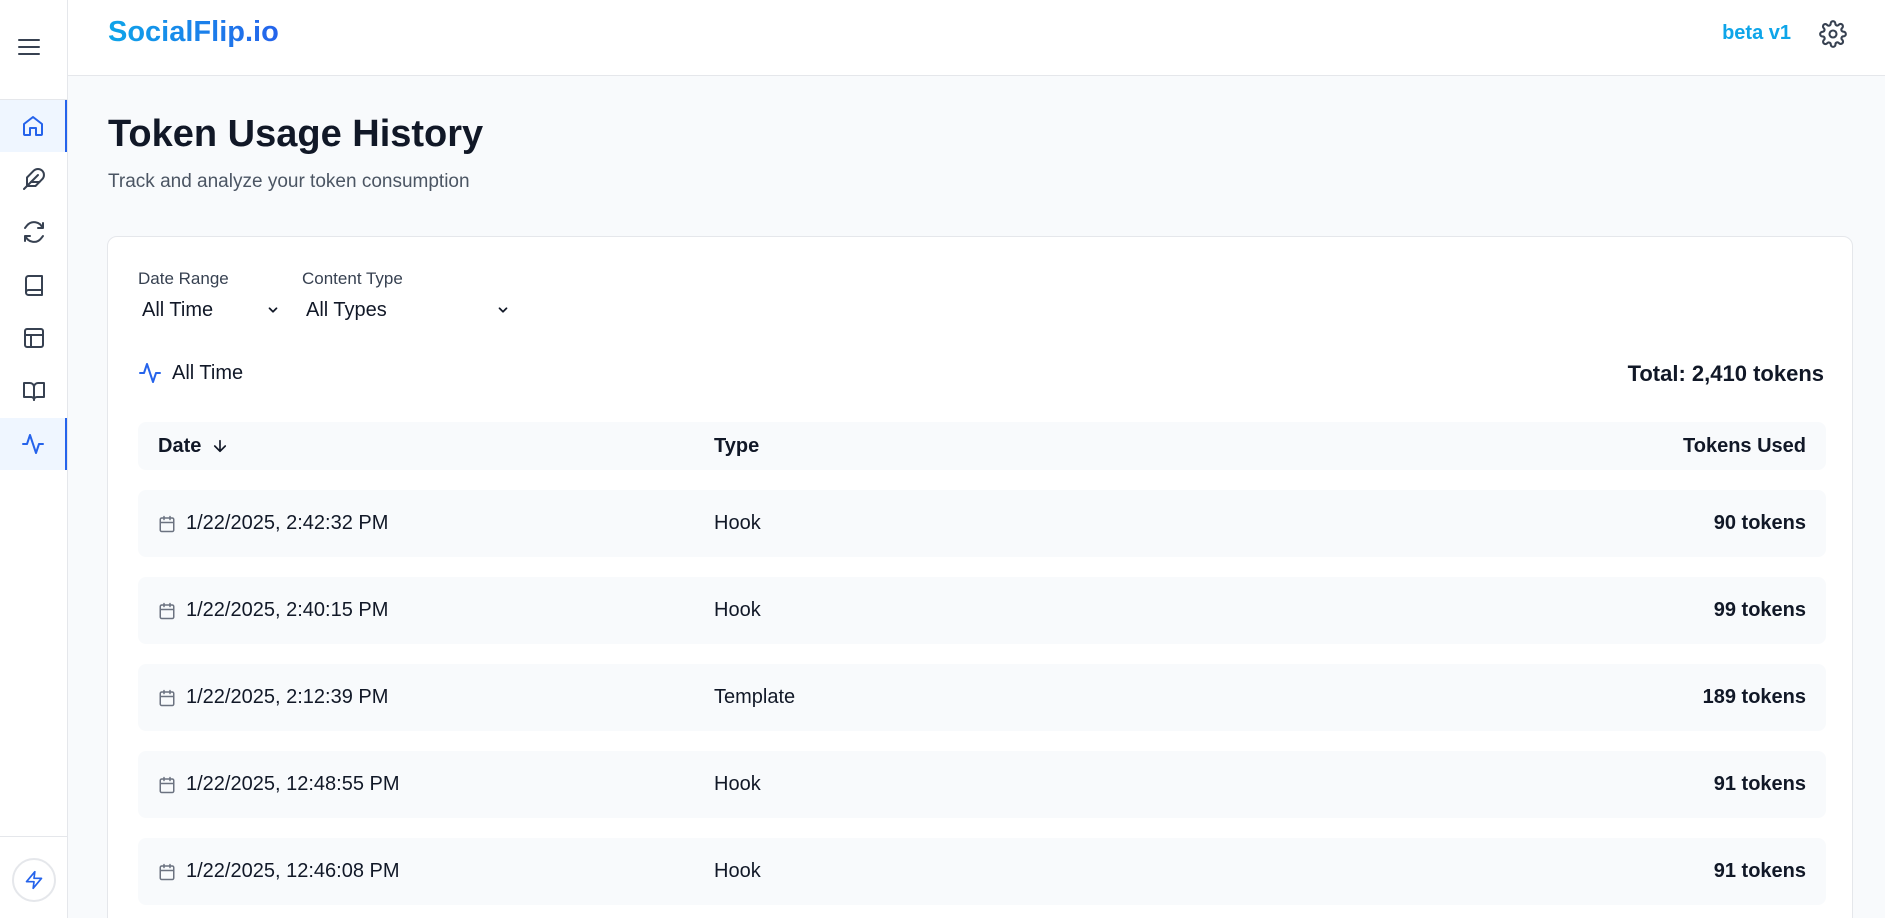 The height and width of the screenshot is (918, 1885). What do you see at coordinates (982, 610) in the screenshot?
I see `table-row: 1/22/2025, 2:40:15 PM Hook 99 tokens` at bounding box center [982, 610].